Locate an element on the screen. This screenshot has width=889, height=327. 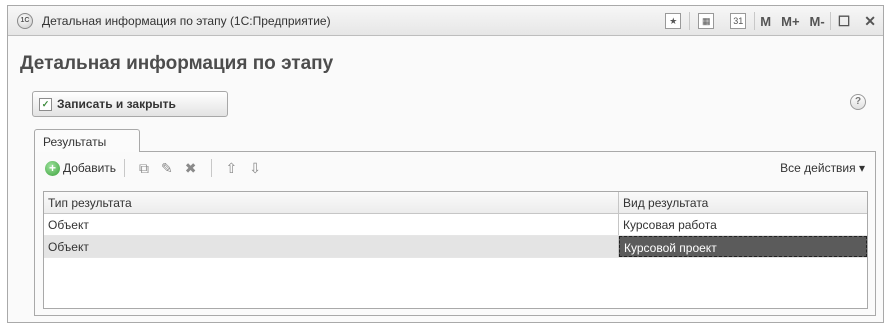
column-header-kind: Вид результата is located at coordinates (743, 202).